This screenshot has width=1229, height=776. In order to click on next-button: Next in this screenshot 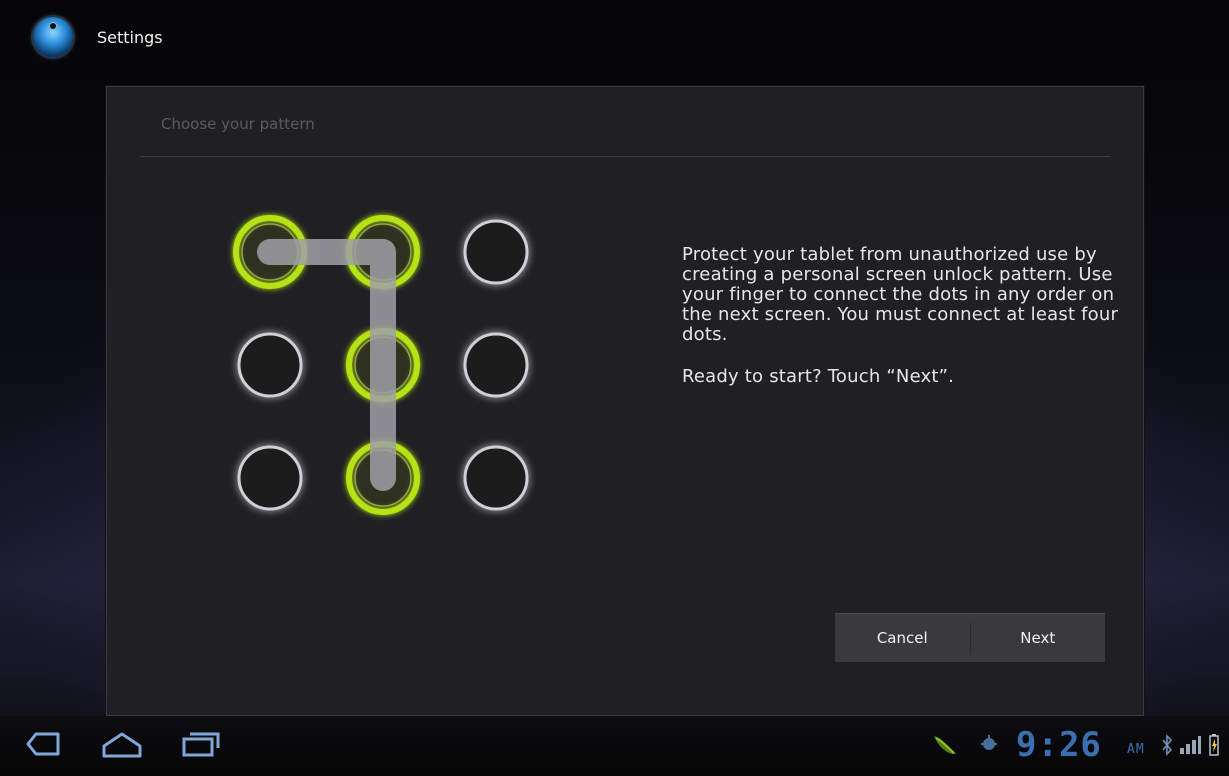, I will do `click(1038, 638)`.